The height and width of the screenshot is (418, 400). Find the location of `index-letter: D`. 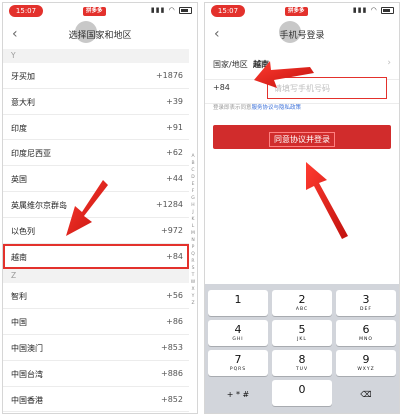

index-letter: D is located at coordinates (193, 177).